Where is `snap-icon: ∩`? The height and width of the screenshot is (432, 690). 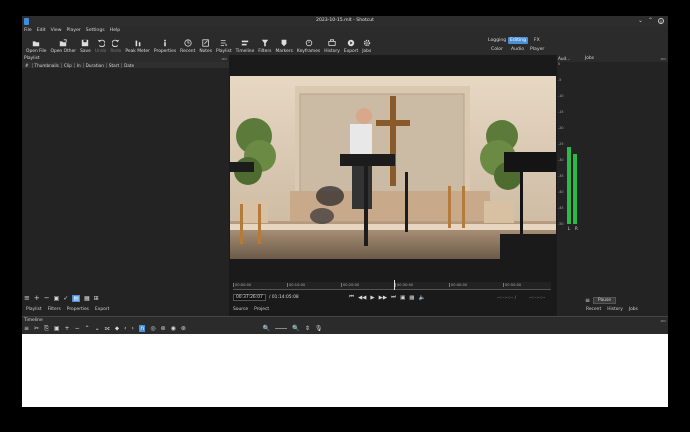 snap-icon: ∩ is located at coordinates (142, 328).